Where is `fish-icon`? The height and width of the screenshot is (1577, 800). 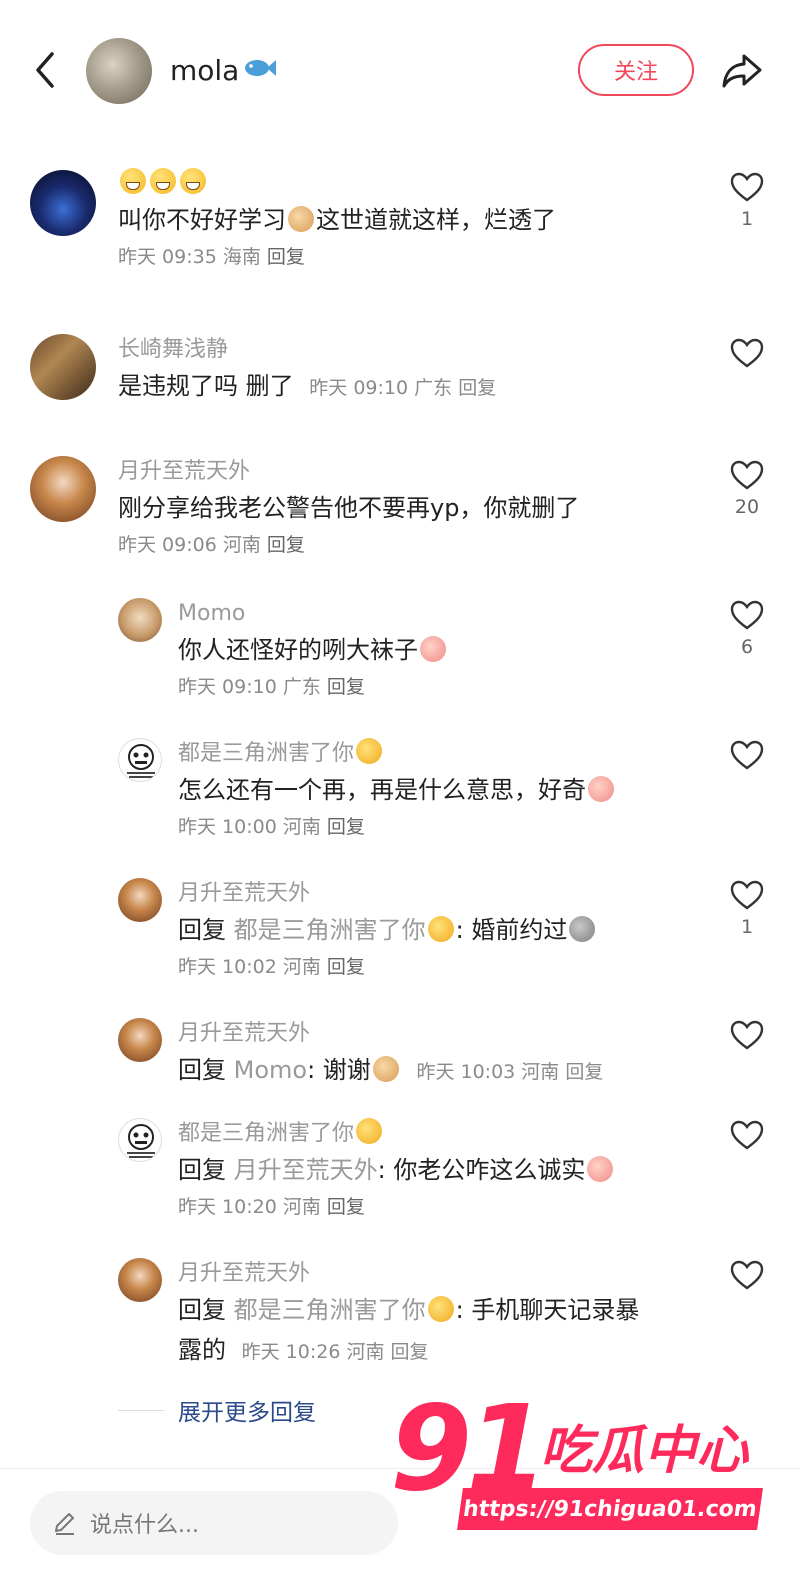
fish-icon is located at coordinates (260, 70).